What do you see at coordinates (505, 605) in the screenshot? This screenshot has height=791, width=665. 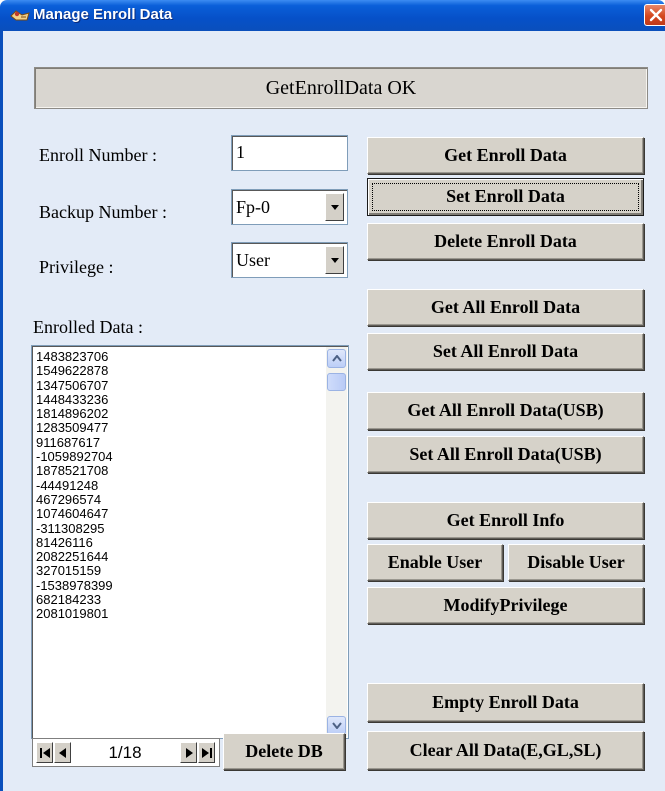 I see `modify-privilege-button: ModifyPrivilege` at bounding box center [505, 605].